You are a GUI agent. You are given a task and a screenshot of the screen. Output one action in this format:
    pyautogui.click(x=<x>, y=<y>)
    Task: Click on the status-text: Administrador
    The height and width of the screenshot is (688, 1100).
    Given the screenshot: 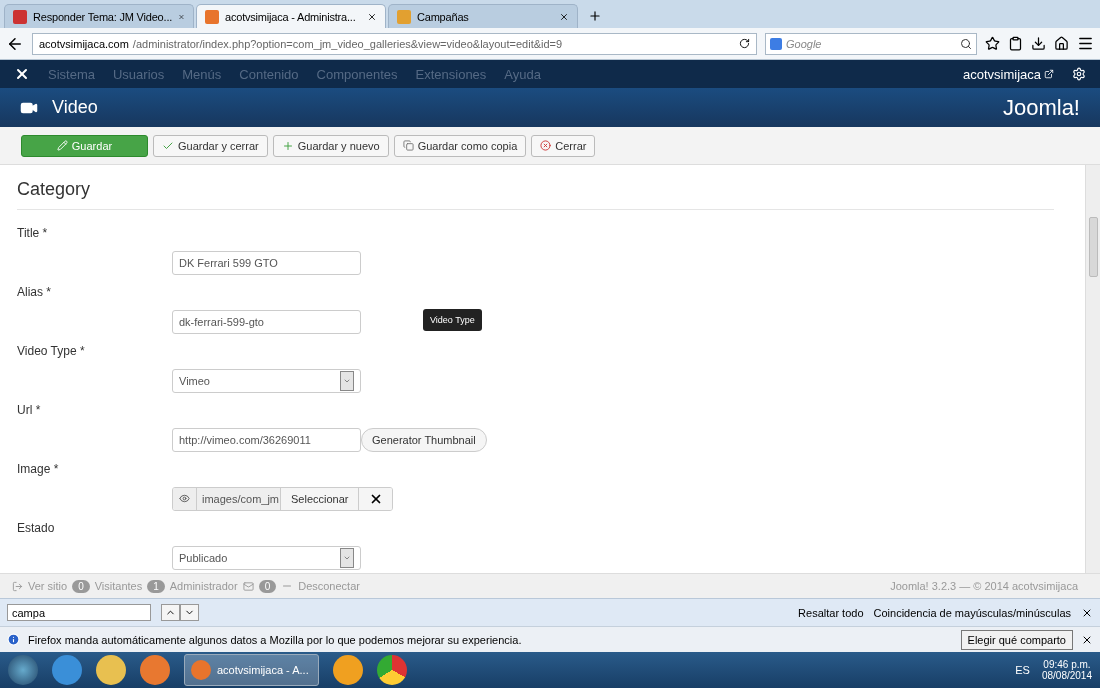 What is the action you would take?
    pyautogui.click(x=203, y=586)
    